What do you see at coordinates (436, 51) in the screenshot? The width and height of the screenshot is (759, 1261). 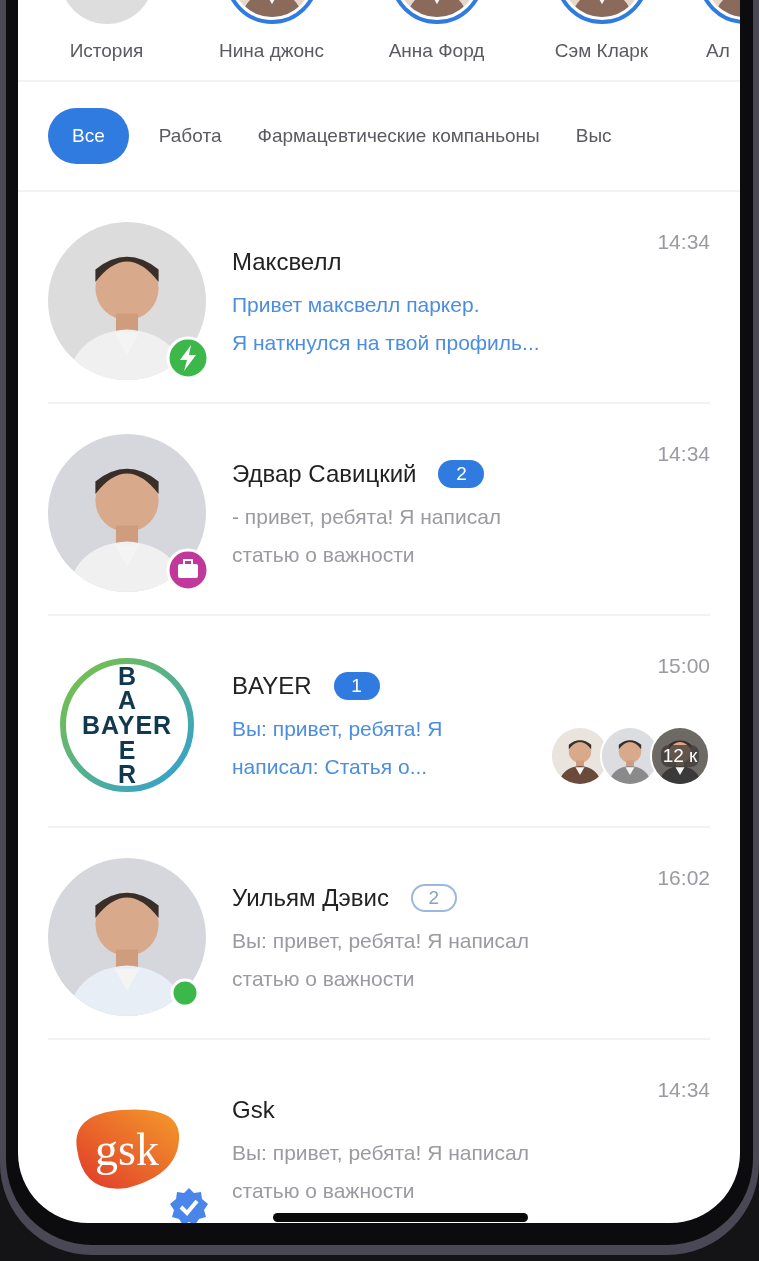 I see `story-name: Анна Форд` at bounding box center [436, 51].